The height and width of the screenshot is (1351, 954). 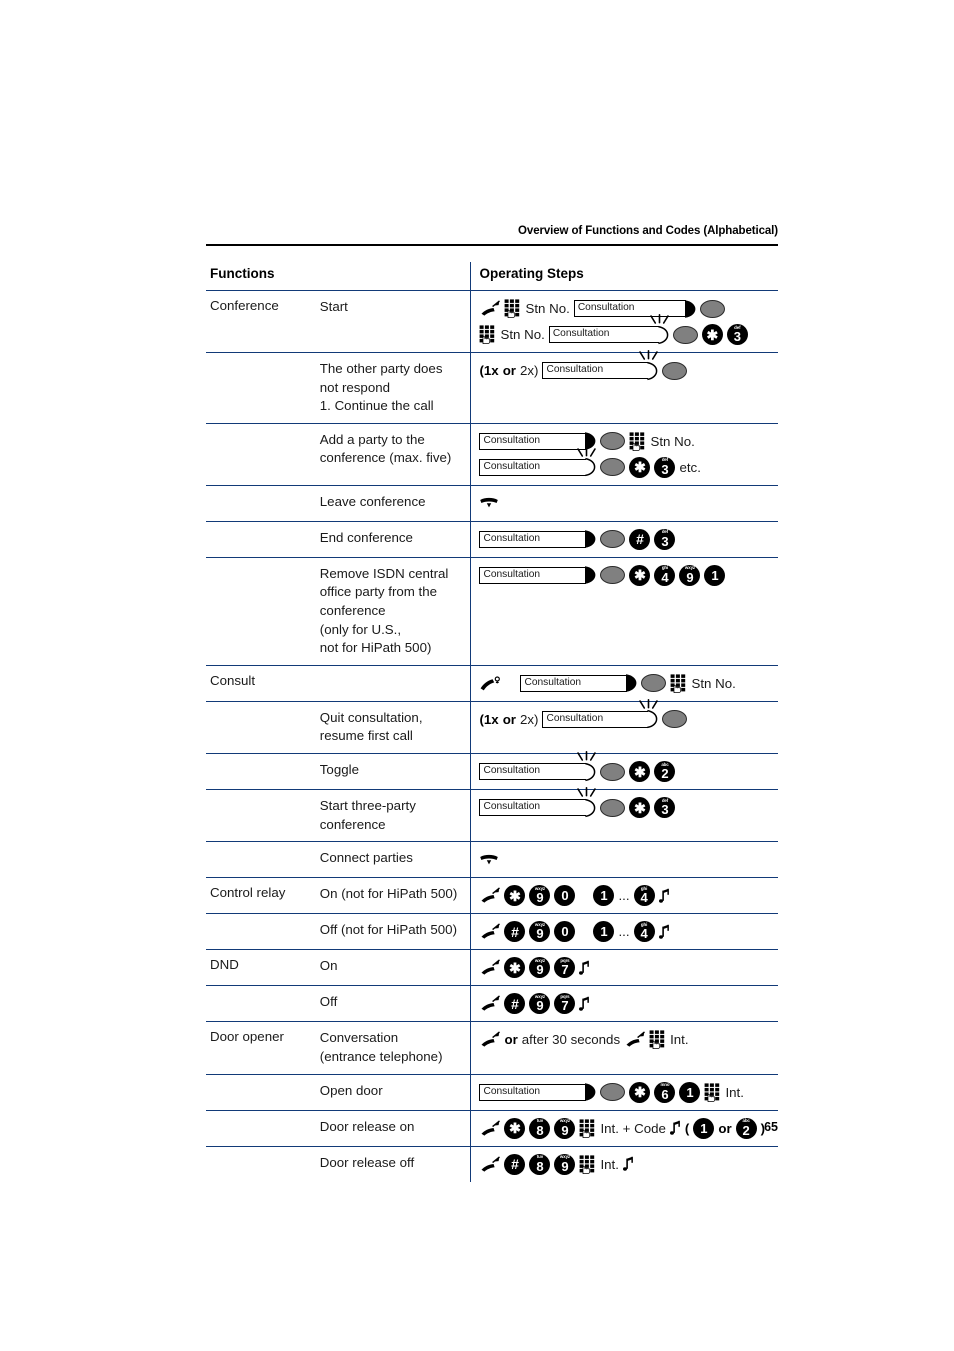 I want to click on function-detail-line: Start, so click(x=333, y=306).